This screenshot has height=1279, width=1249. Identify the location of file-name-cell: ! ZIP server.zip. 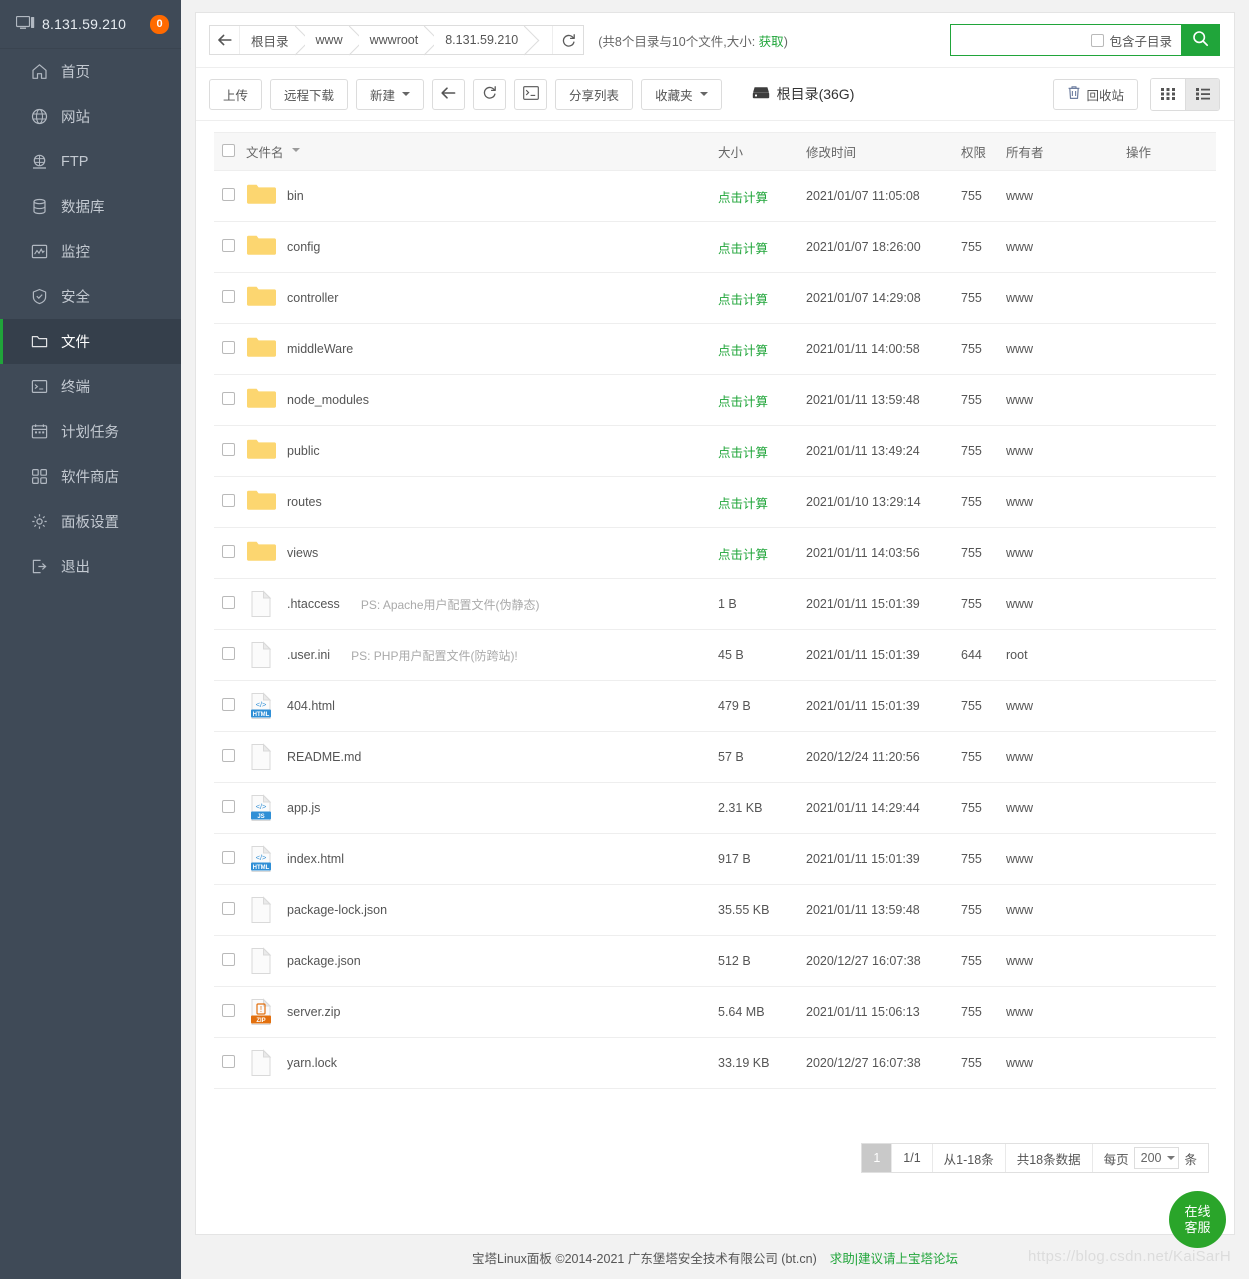
(482, 1012).